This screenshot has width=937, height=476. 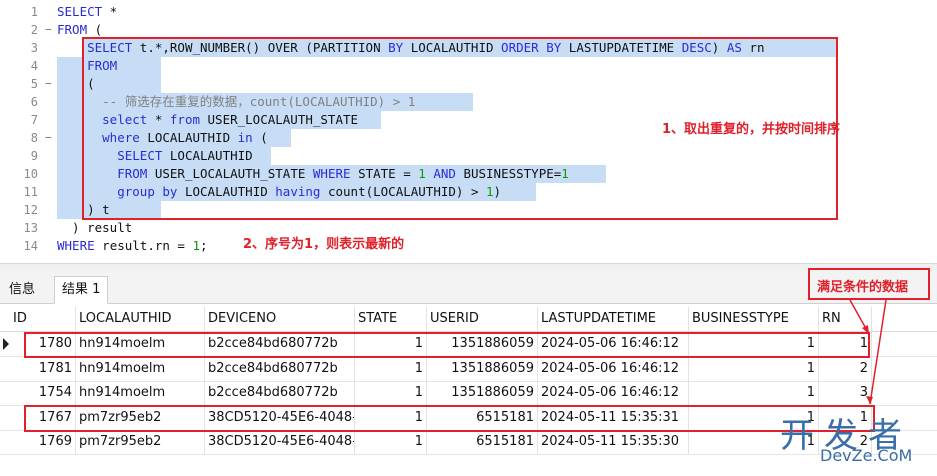 What do you see at coordinates (30, 192) in the screenshot?
I see `line-number: 11` at bounding box center [30, 192].